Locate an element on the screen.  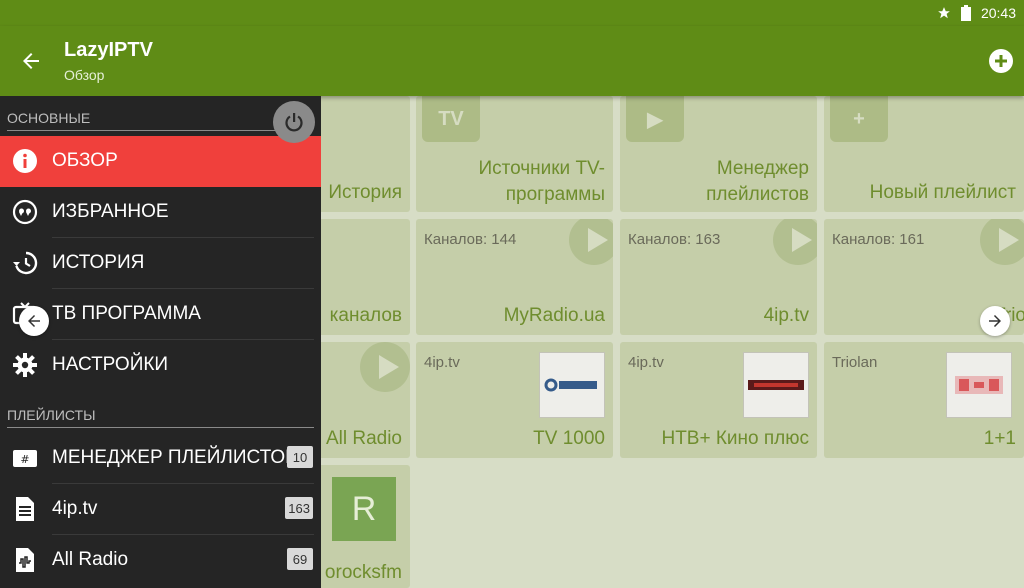
tile-1plus1: Triolan 1+1 is located at coordinates (924, 400).